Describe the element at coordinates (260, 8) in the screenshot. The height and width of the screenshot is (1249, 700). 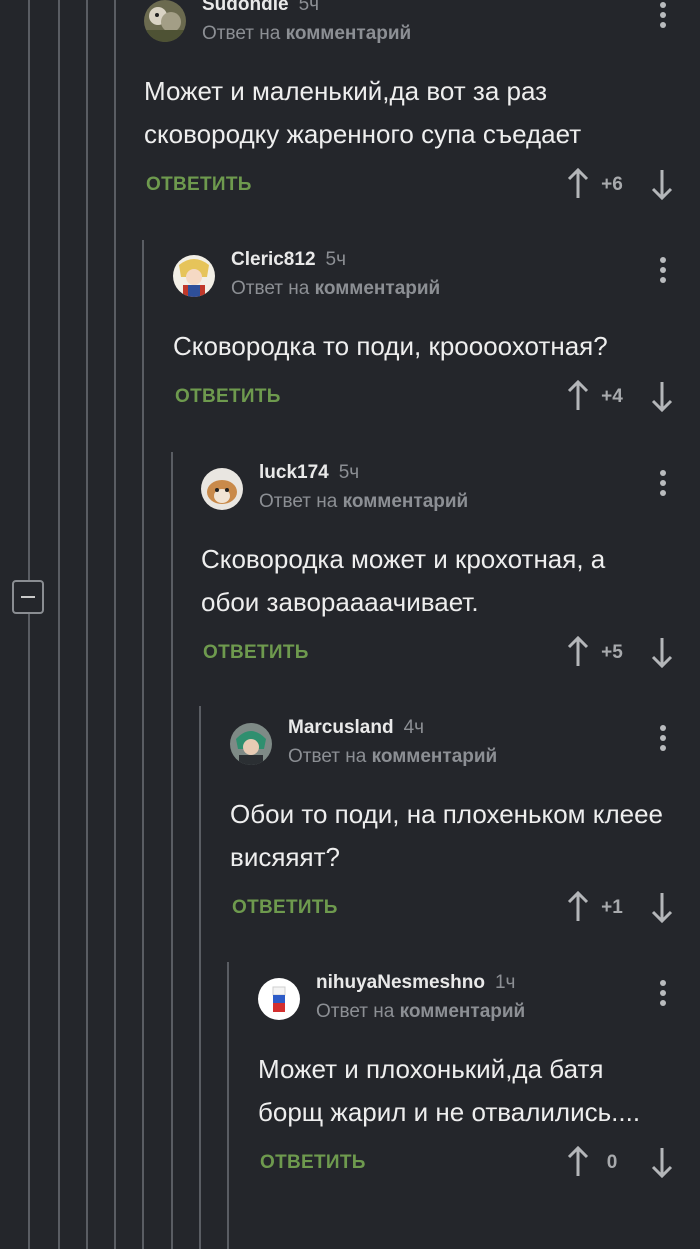
I see `author-name: Sudondie 5ч` at that location.